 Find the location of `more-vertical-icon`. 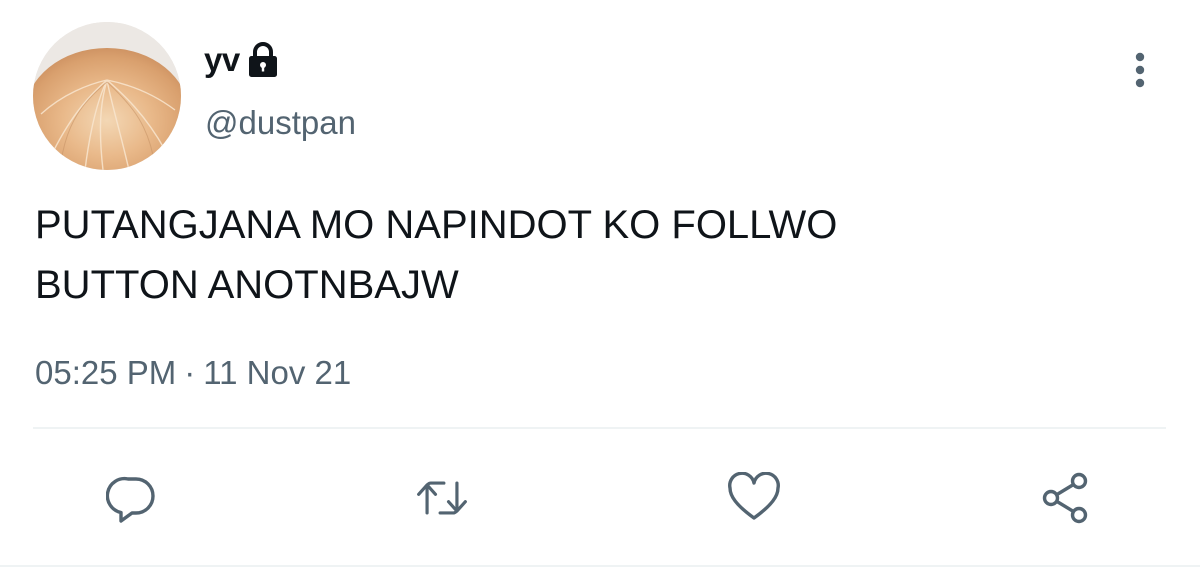

more-vertical-icon is located at coordinates (1140, 70).